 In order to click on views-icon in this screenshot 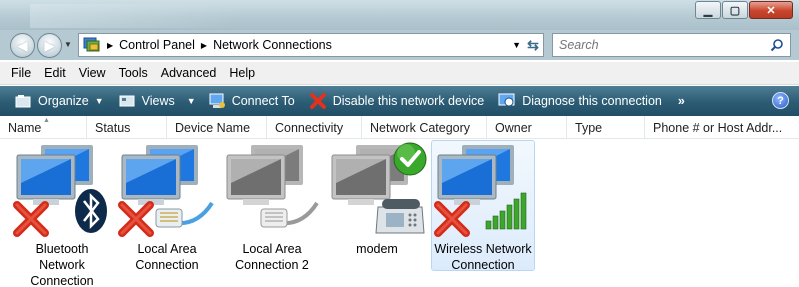, I will do `click(127, 101)`.